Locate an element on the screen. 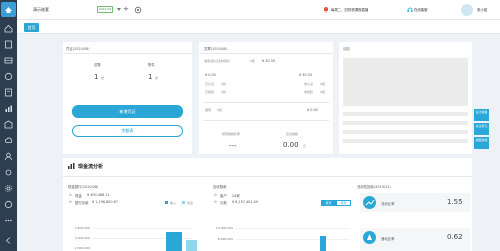 This screenshot has width=500, height=251. company-name: 演示账套 is located at coordinates (41, 10).